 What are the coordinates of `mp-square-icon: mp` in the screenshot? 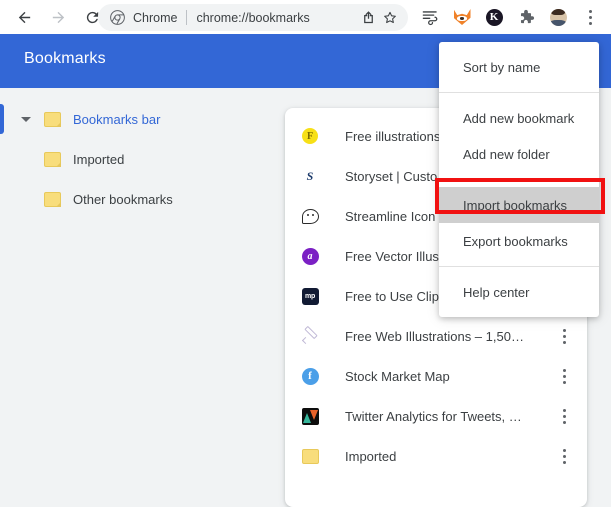 It's located at (310, 296).